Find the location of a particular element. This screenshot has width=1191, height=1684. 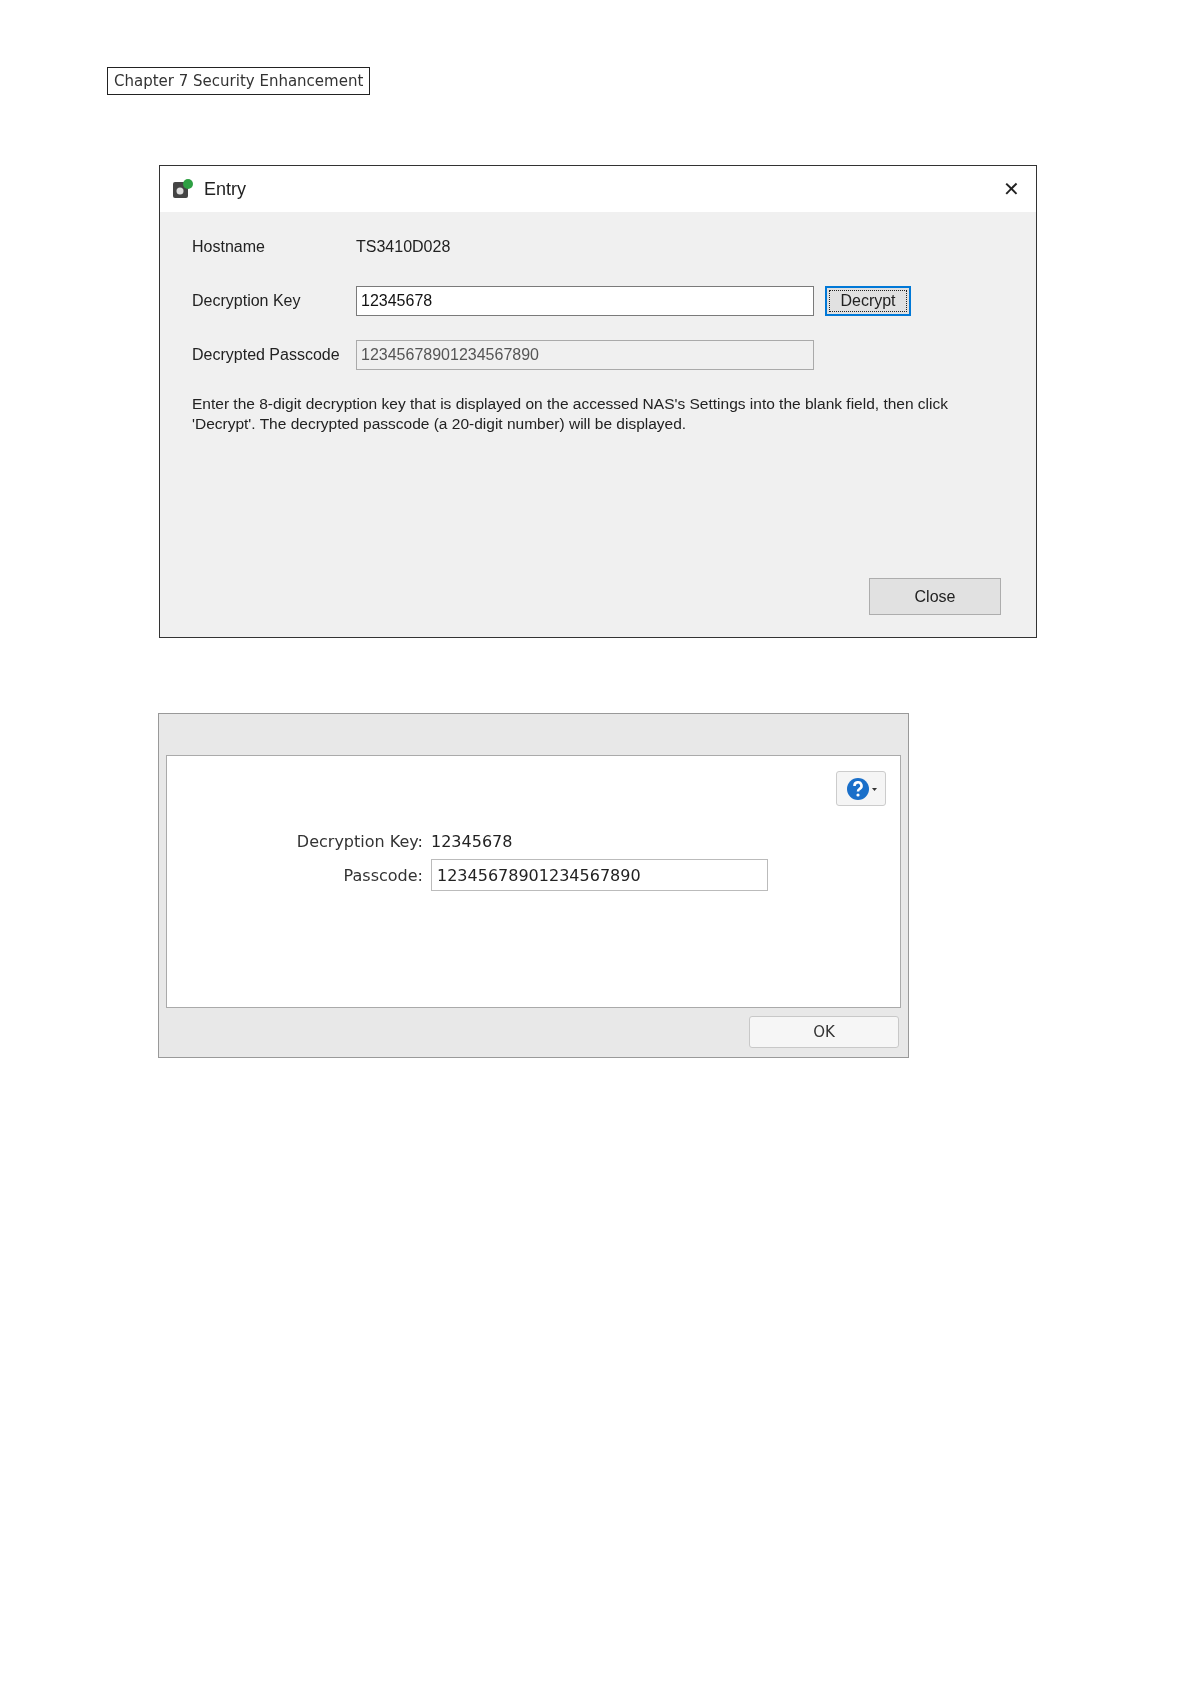

chapter-heading: Chapter 7 Security Enhancement is located at coordinates (239, 81).